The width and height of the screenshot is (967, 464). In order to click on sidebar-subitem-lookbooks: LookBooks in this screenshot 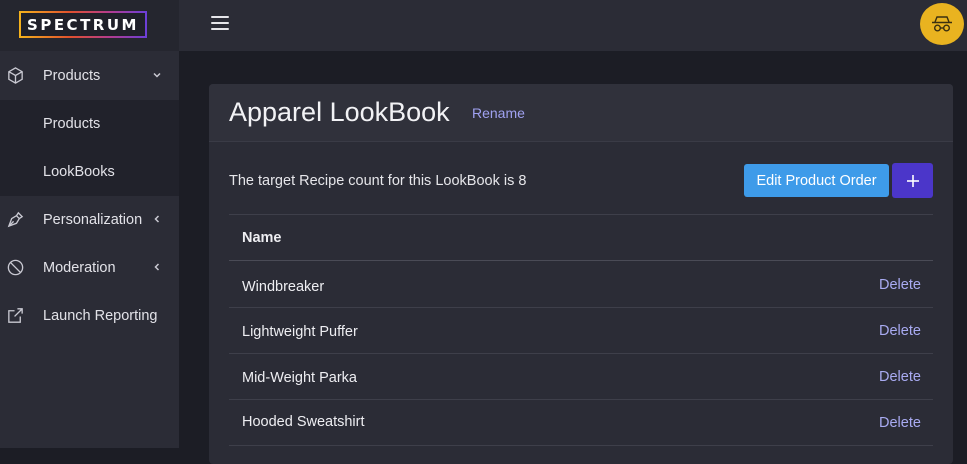, I will do `click(89, 172)`.